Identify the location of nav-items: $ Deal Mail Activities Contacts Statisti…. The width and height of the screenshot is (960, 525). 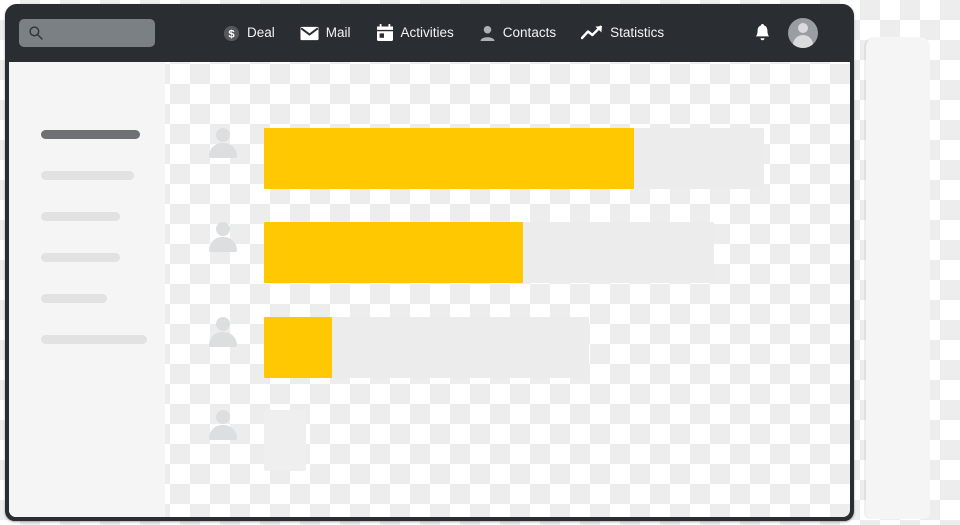
(443, 33).